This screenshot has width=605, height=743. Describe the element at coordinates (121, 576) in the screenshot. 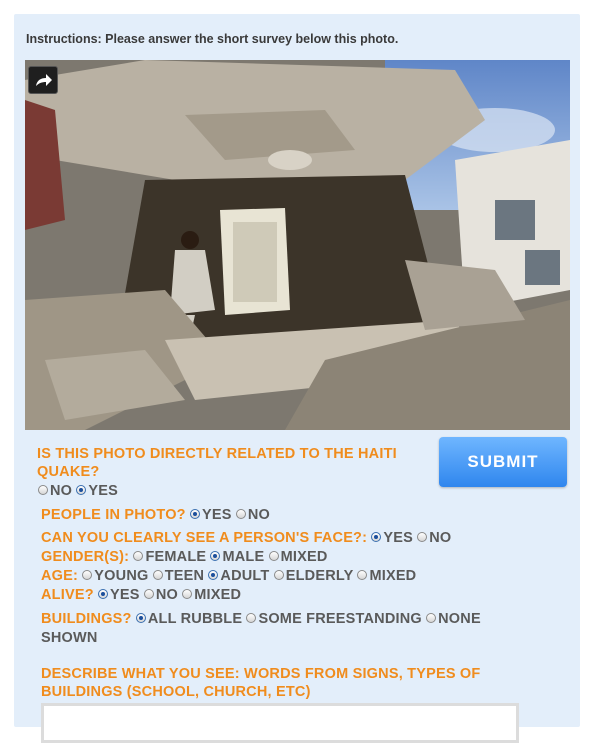

I see `age-young-label: YOUNG` at that location.